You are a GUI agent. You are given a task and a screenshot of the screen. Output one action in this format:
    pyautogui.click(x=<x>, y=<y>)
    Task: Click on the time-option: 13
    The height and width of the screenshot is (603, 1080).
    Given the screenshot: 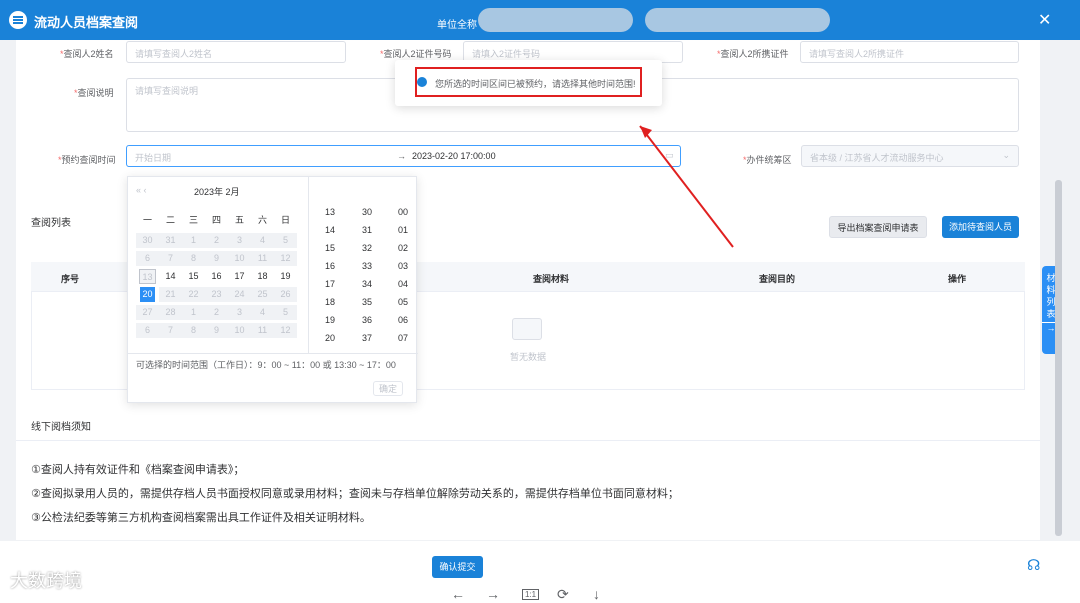 What is the action you would take?
    pyautogui.click(x=330, y=212)
    